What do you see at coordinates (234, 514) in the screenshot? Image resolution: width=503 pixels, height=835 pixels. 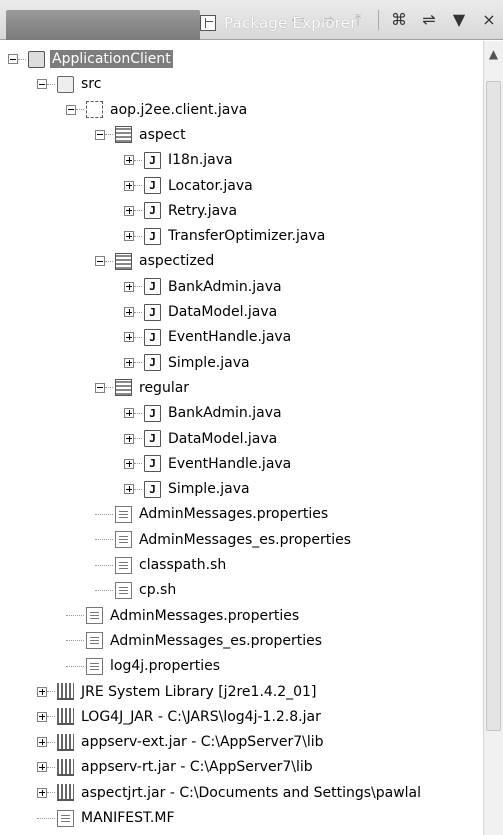 I see `tree-item-label: AdminMessages.properties` at bounding box center [234, 514].